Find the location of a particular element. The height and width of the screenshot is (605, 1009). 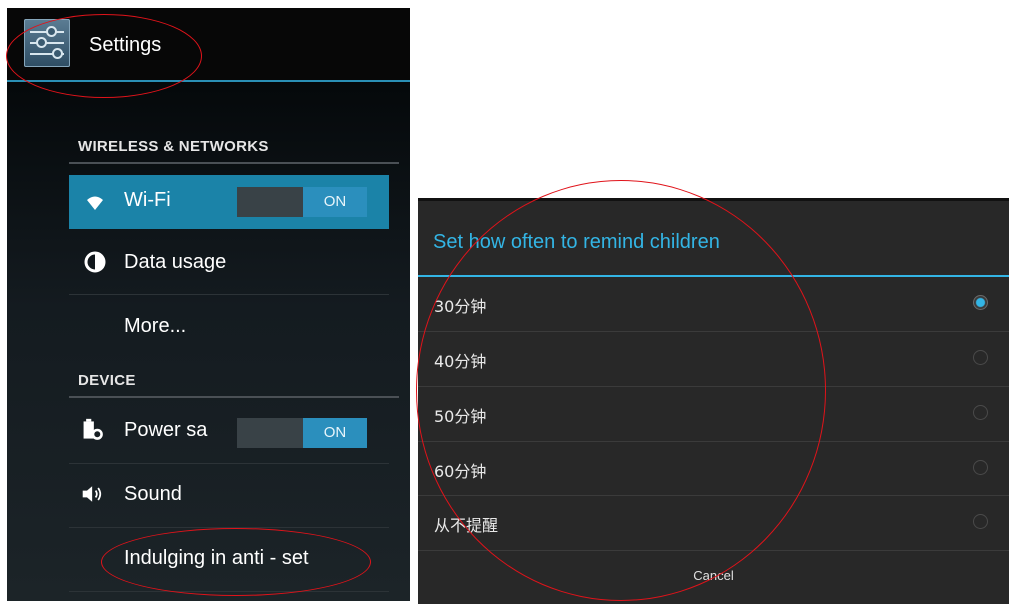

data-usage-icon is located at coordinates (95, 262).